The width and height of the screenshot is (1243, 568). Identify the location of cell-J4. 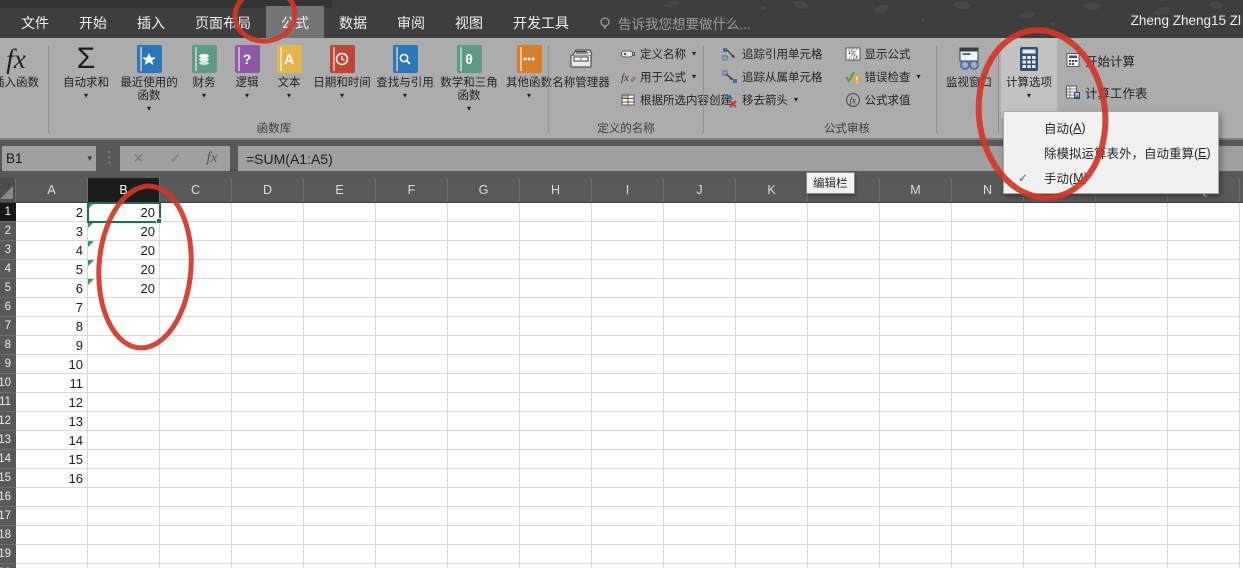
(700, 269).